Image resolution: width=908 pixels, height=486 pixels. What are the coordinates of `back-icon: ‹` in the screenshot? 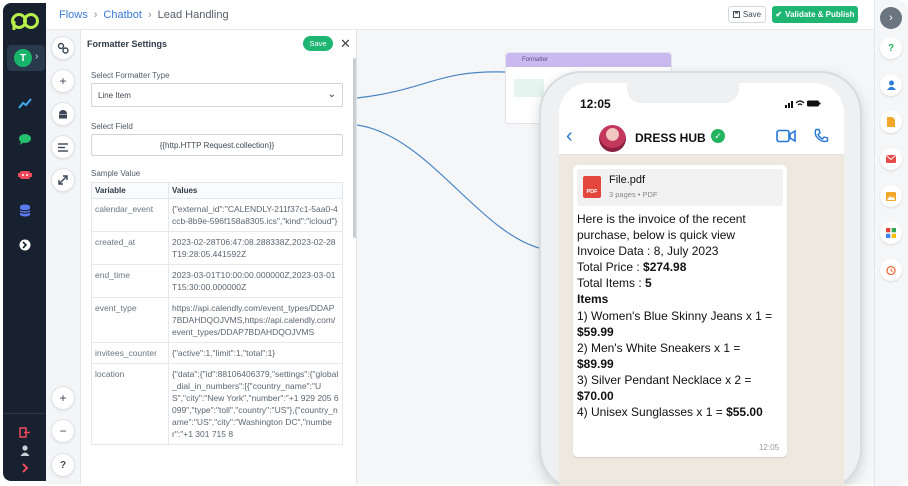 It's located at (569, 136).